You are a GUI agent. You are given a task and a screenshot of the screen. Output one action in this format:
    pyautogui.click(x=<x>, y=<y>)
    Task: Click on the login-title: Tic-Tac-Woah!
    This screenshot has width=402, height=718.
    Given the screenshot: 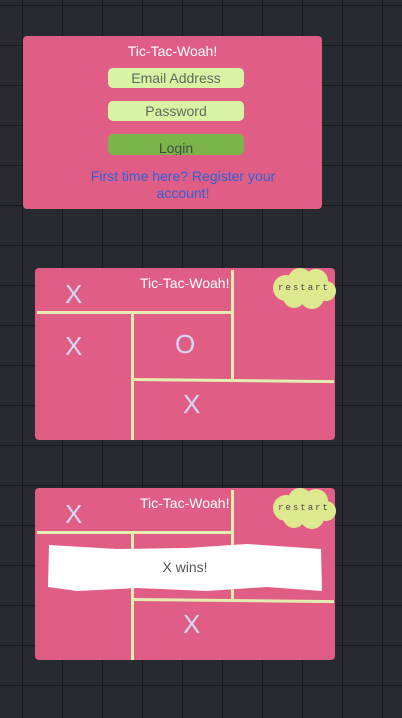 What is the action you would take?
    pyautogui.click(x=172, y=51)
    